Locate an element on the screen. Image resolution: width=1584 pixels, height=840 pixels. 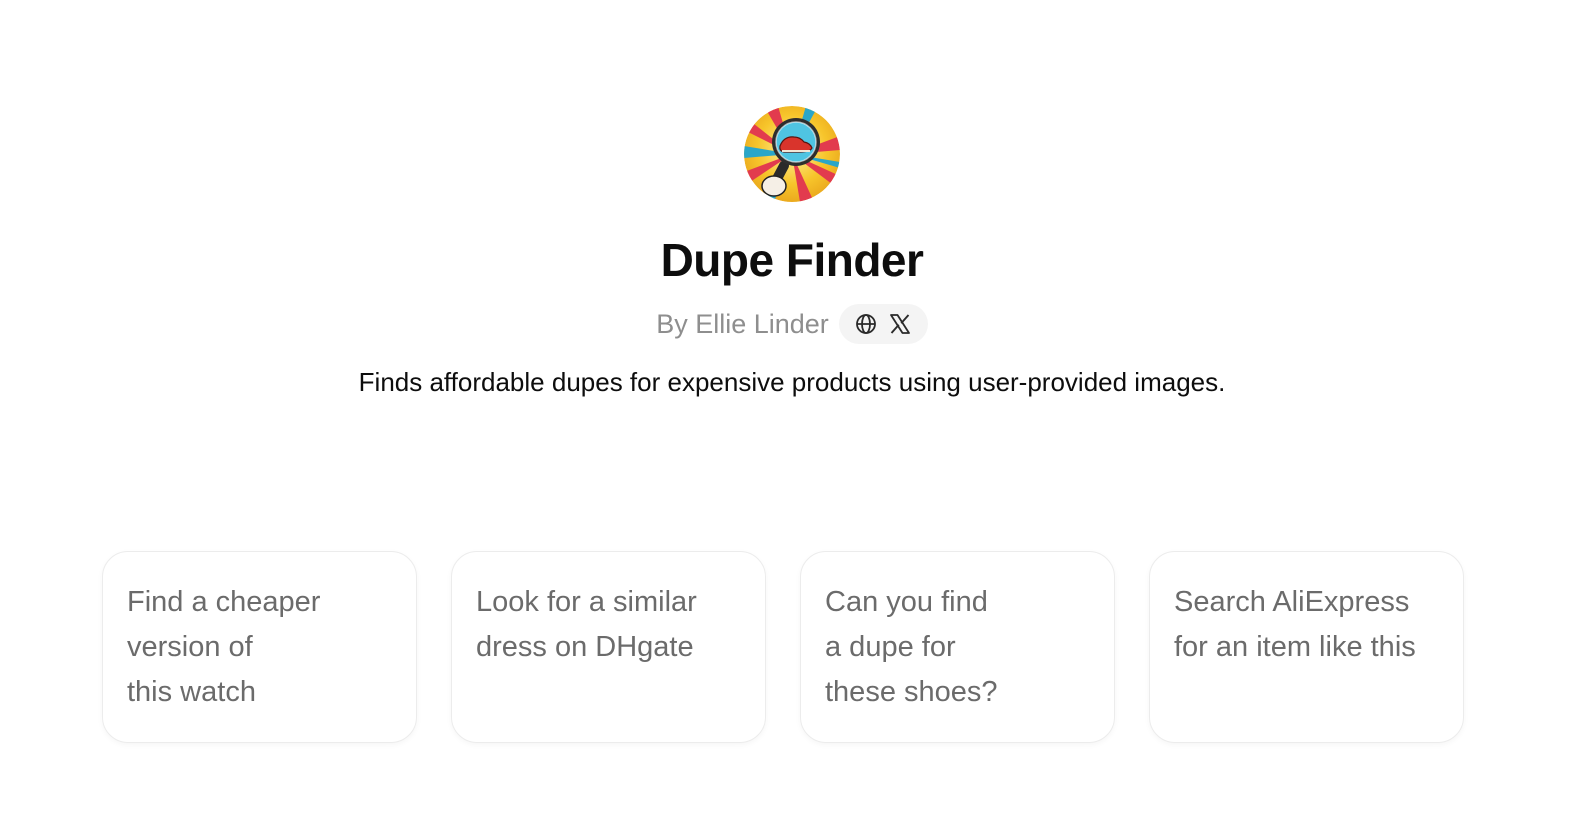
starter-card-3: Can you find a dupe for these shoes? is located at coordinates (957, 647).